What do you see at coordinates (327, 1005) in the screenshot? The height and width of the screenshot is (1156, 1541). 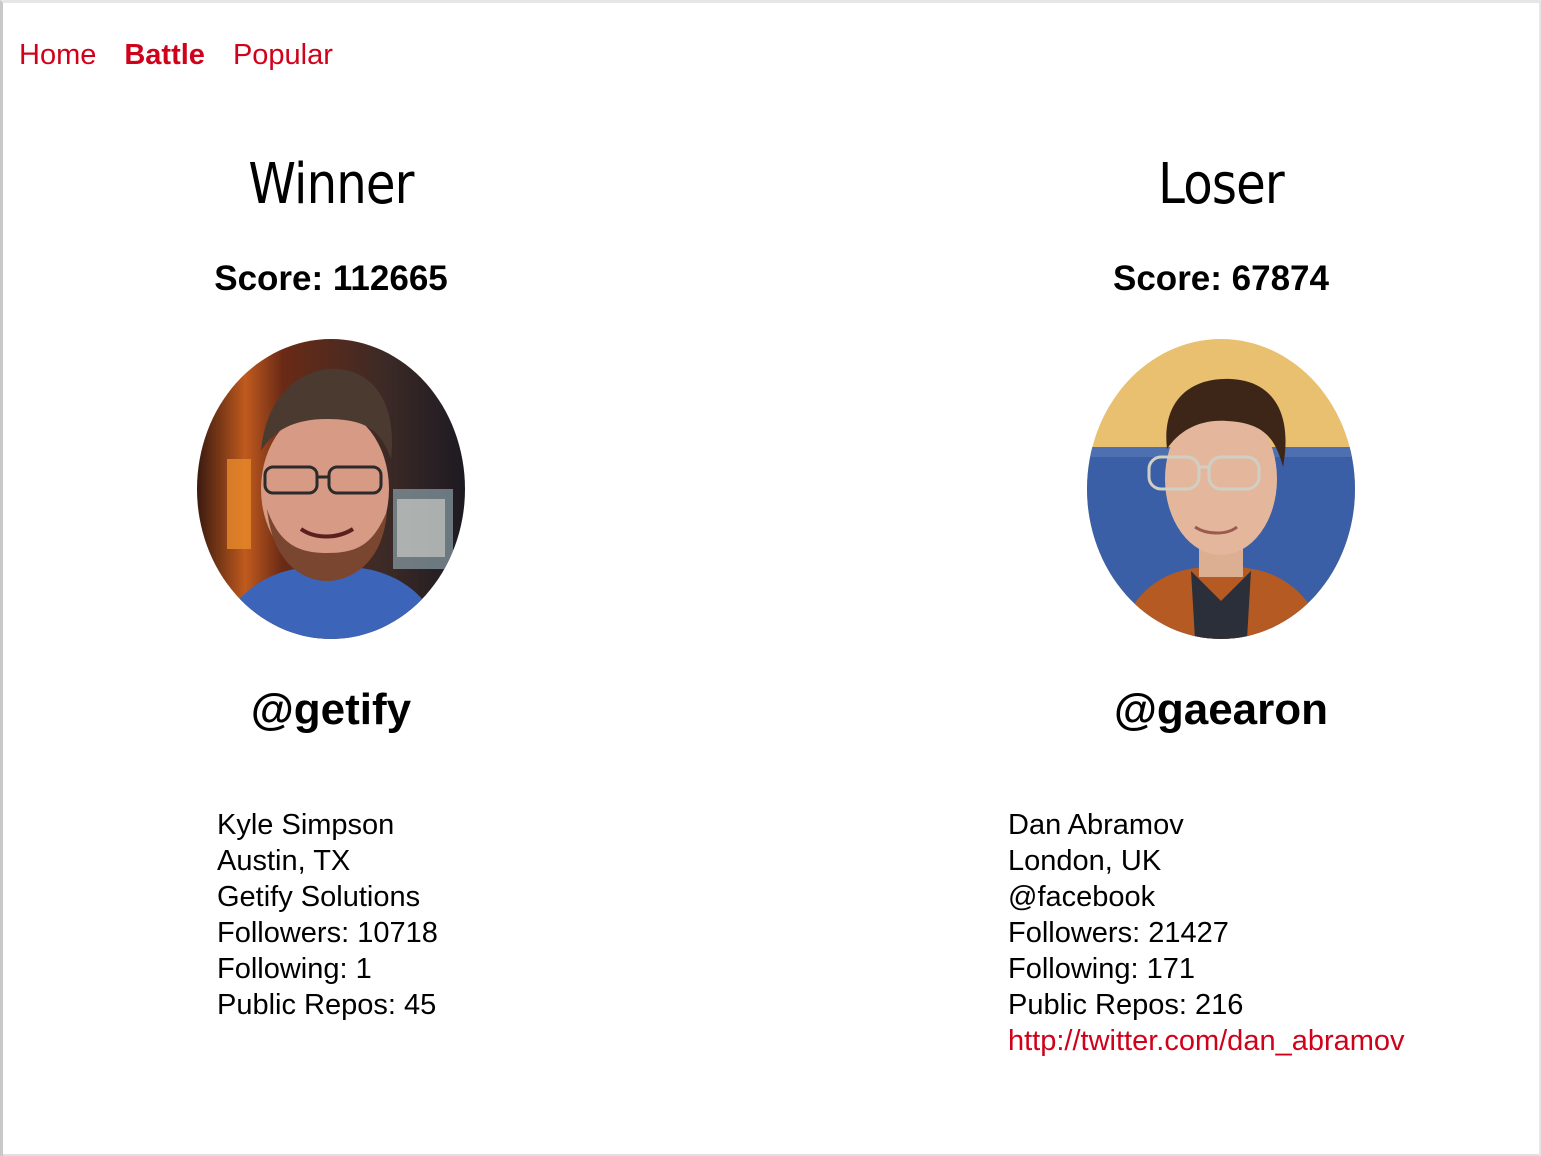 I see `winner-repos: Public Repos: 45` at bounding box center [327, 1005].